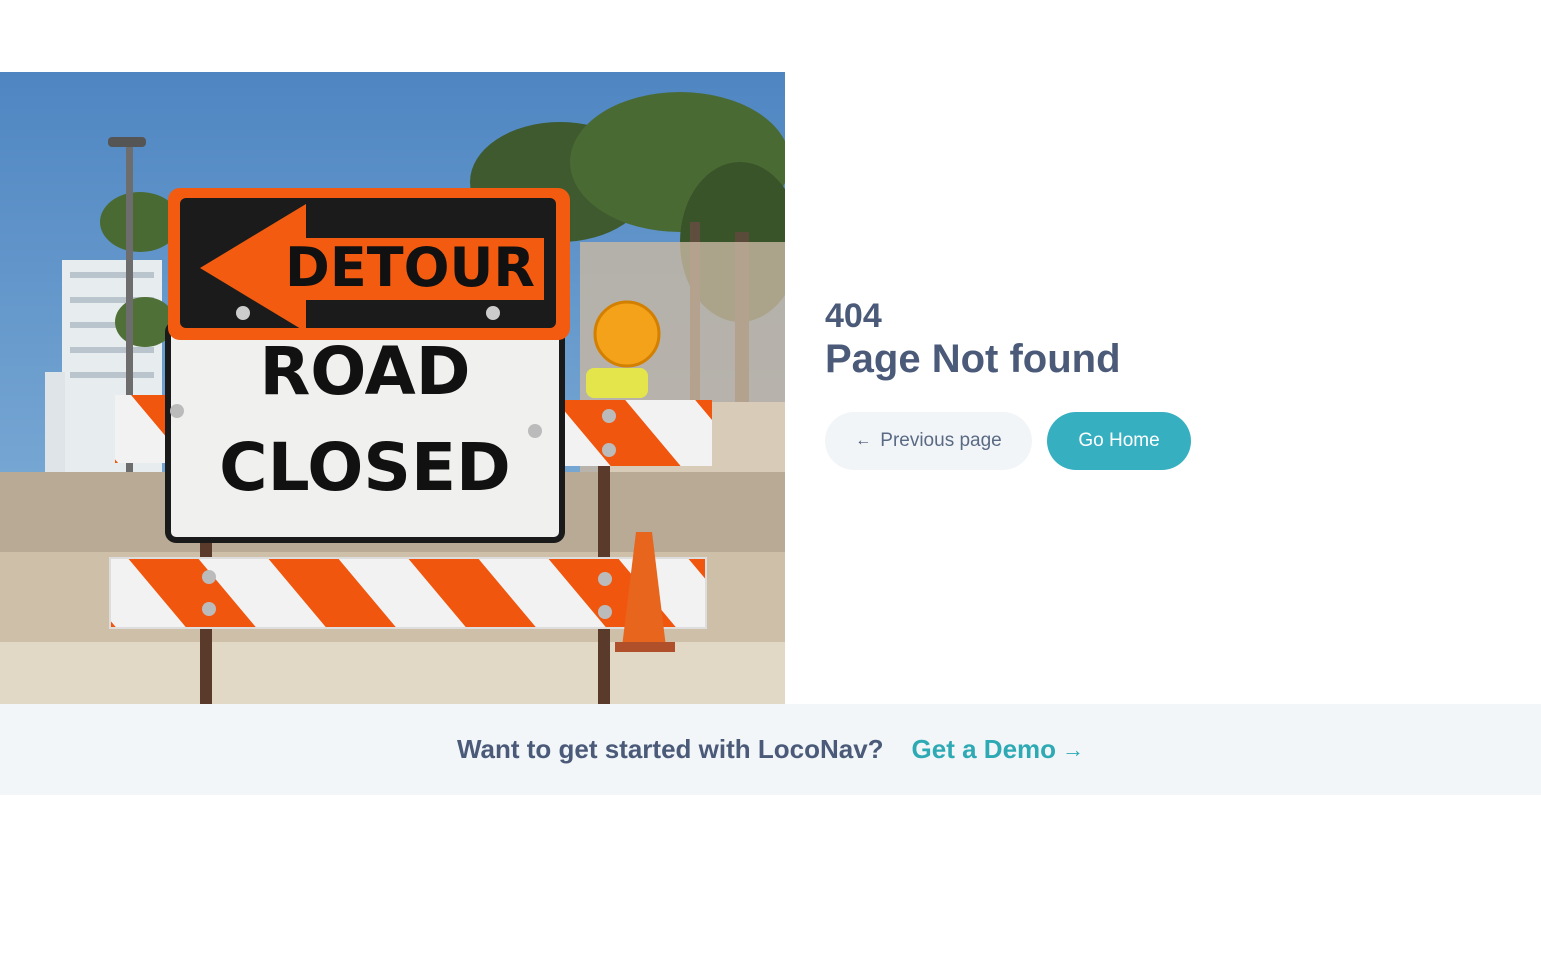 This screenshot has height=953, width=1541. I want to click on action-buttons: ← Previous page Go Home, so click(1008, 441).